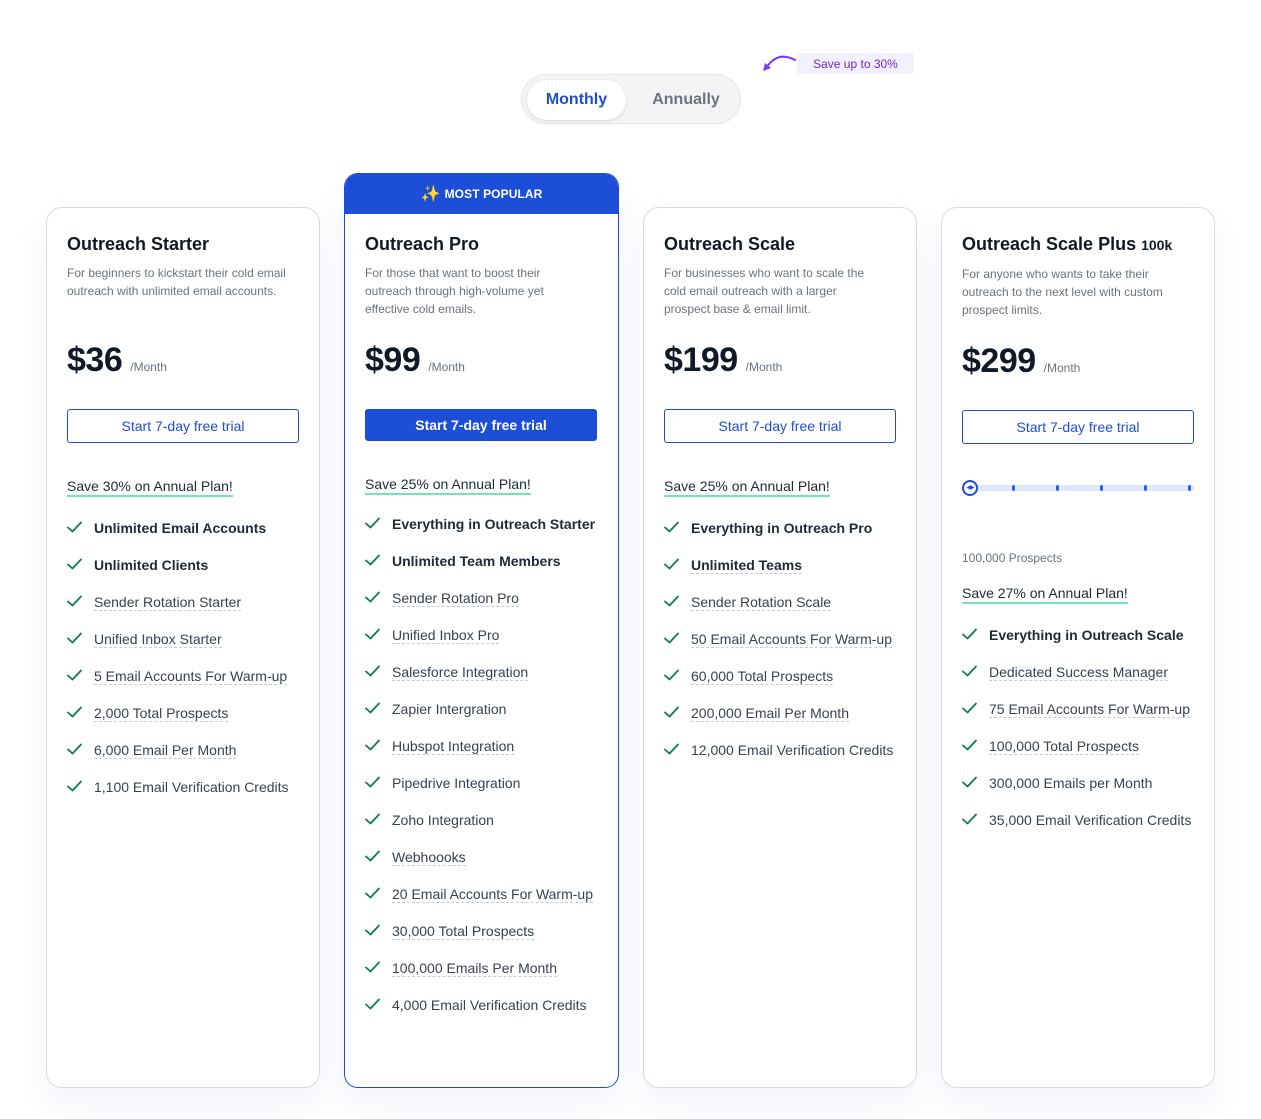  Describe the element at coordinates (165, 750) in the screenshot. I see `feature-text: 6,000 Email Per Month` at that location.